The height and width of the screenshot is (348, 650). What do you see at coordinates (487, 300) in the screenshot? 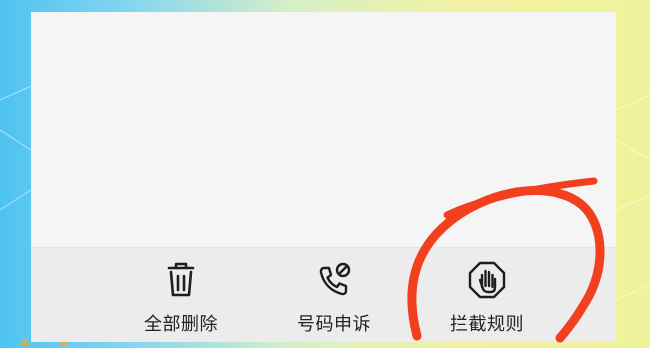
I see `block-rules-button: 拦截规则` at bounding box center [487, 300].